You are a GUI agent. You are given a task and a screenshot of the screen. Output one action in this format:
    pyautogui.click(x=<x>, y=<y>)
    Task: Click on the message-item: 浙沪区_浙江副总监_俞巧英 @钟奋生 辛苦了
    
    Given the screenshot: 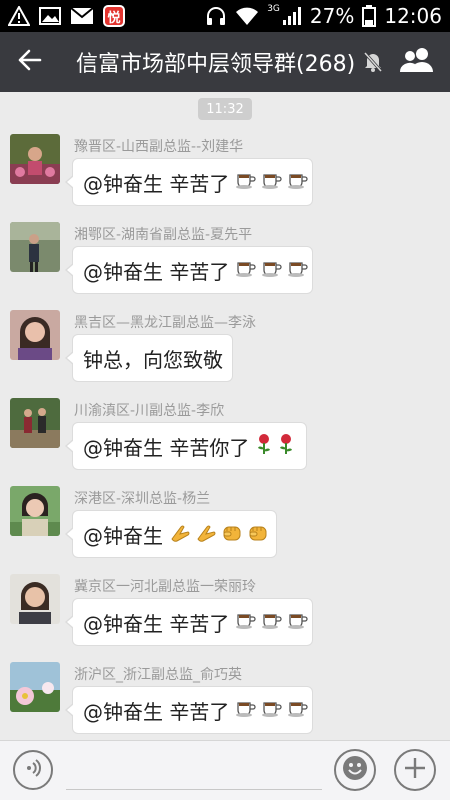 What is the action you would take?
    pyautogui.click(x=225, y=704)
    